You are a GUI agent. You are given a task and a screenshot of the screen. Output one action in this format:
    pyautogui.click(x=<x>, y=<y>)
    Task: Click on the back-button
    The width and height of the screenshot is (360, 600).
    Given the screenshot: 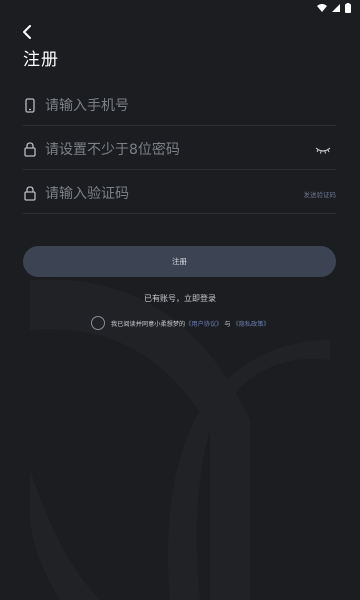 What is the action you would take?
    pyautogui.click(x=27, y=33)
    